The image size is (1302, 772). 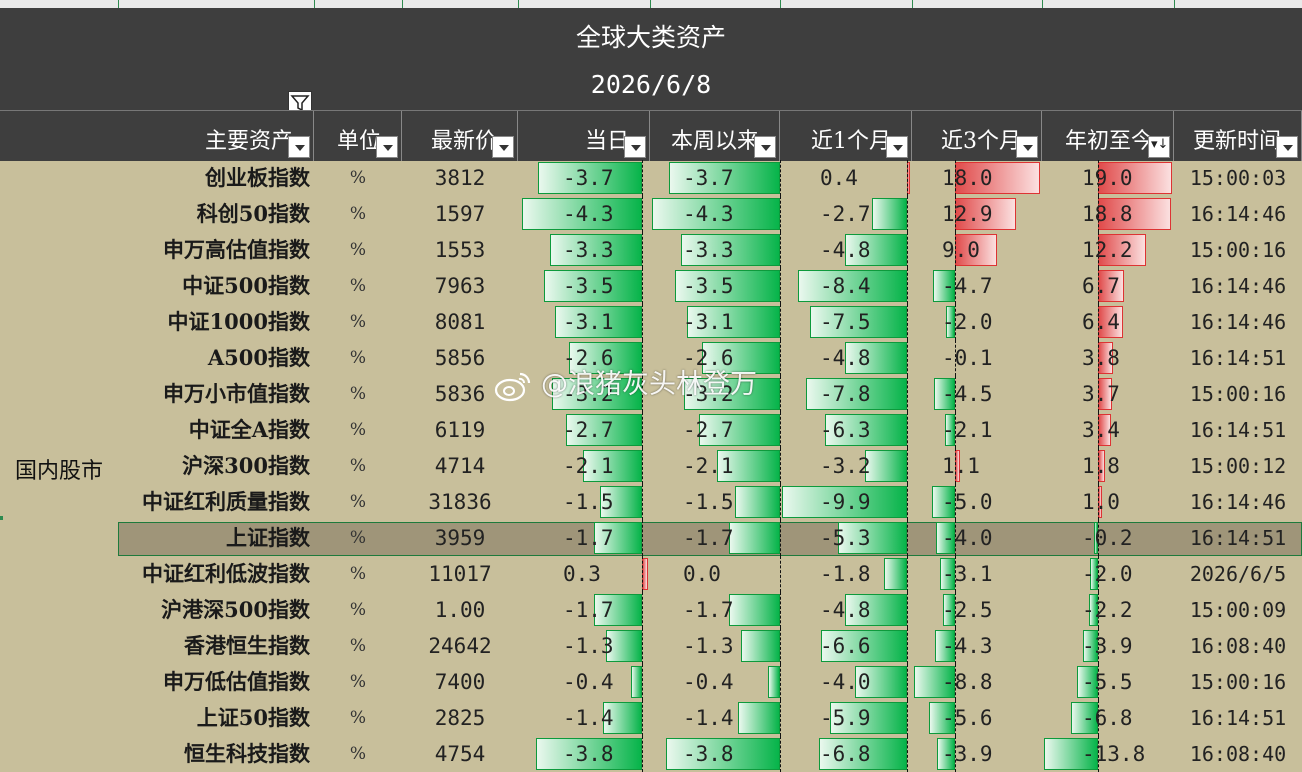 I want to click on table-row: 创业板指数% 3812 -3.7 -3.7 0.4 18.0 19.0 15:00:03, so click(x=651, y=178).